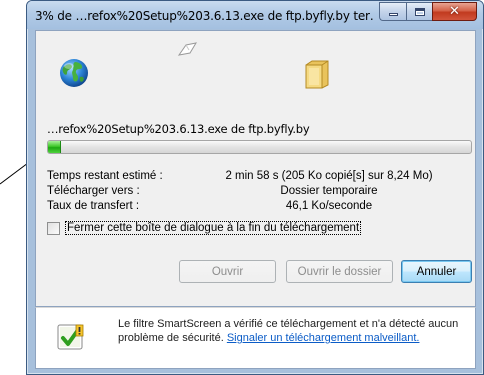 The height and width of the screenshot is (375, 484). I want to click on close-icon: ✕, so click(454, 11).